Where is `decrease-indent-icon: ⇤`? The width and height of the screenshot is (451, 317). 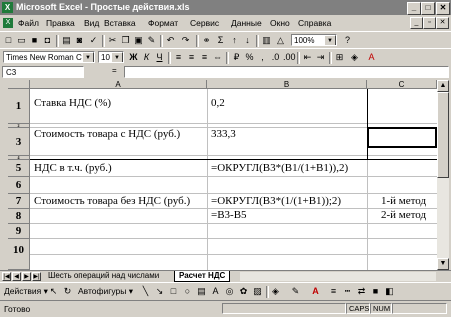
decrease-indent-icon: ⇤ is located at coordinates (307, 57).